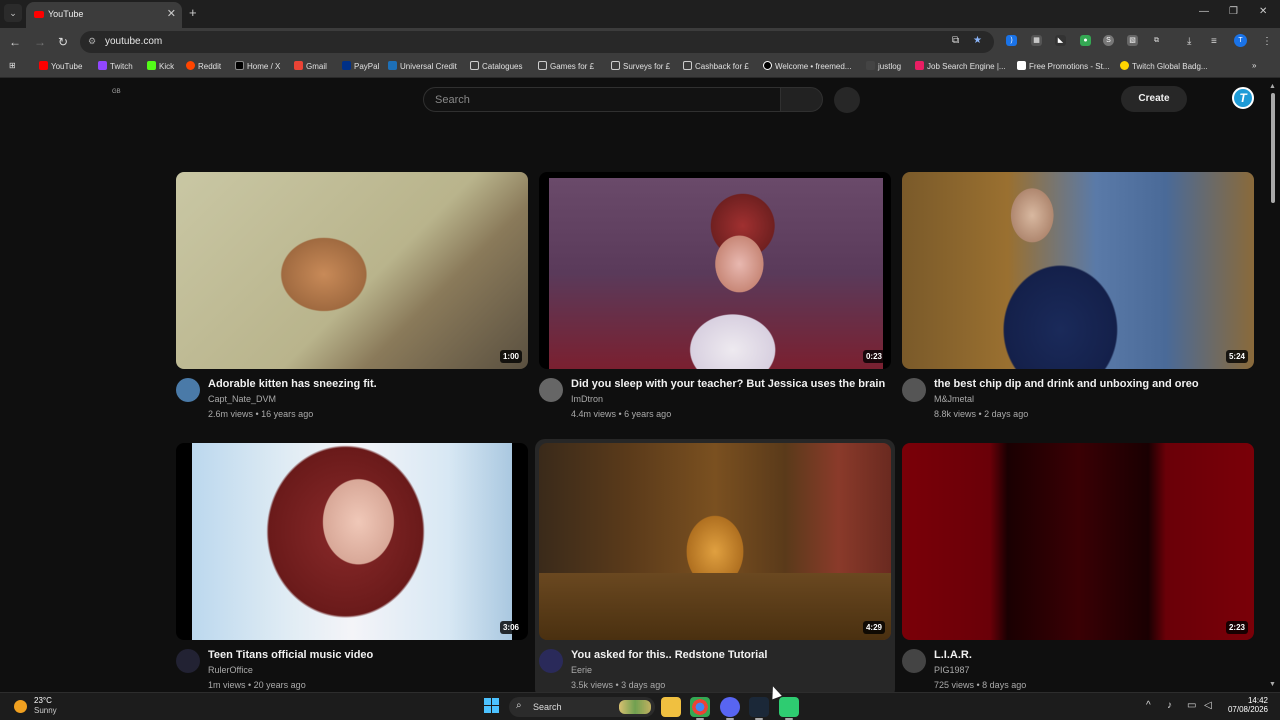 The image size is (1280, 720). What do you see at coordinates (635, 707) in the screenshot?
I see `search-highlight-art` at bounding box center [635, 707].